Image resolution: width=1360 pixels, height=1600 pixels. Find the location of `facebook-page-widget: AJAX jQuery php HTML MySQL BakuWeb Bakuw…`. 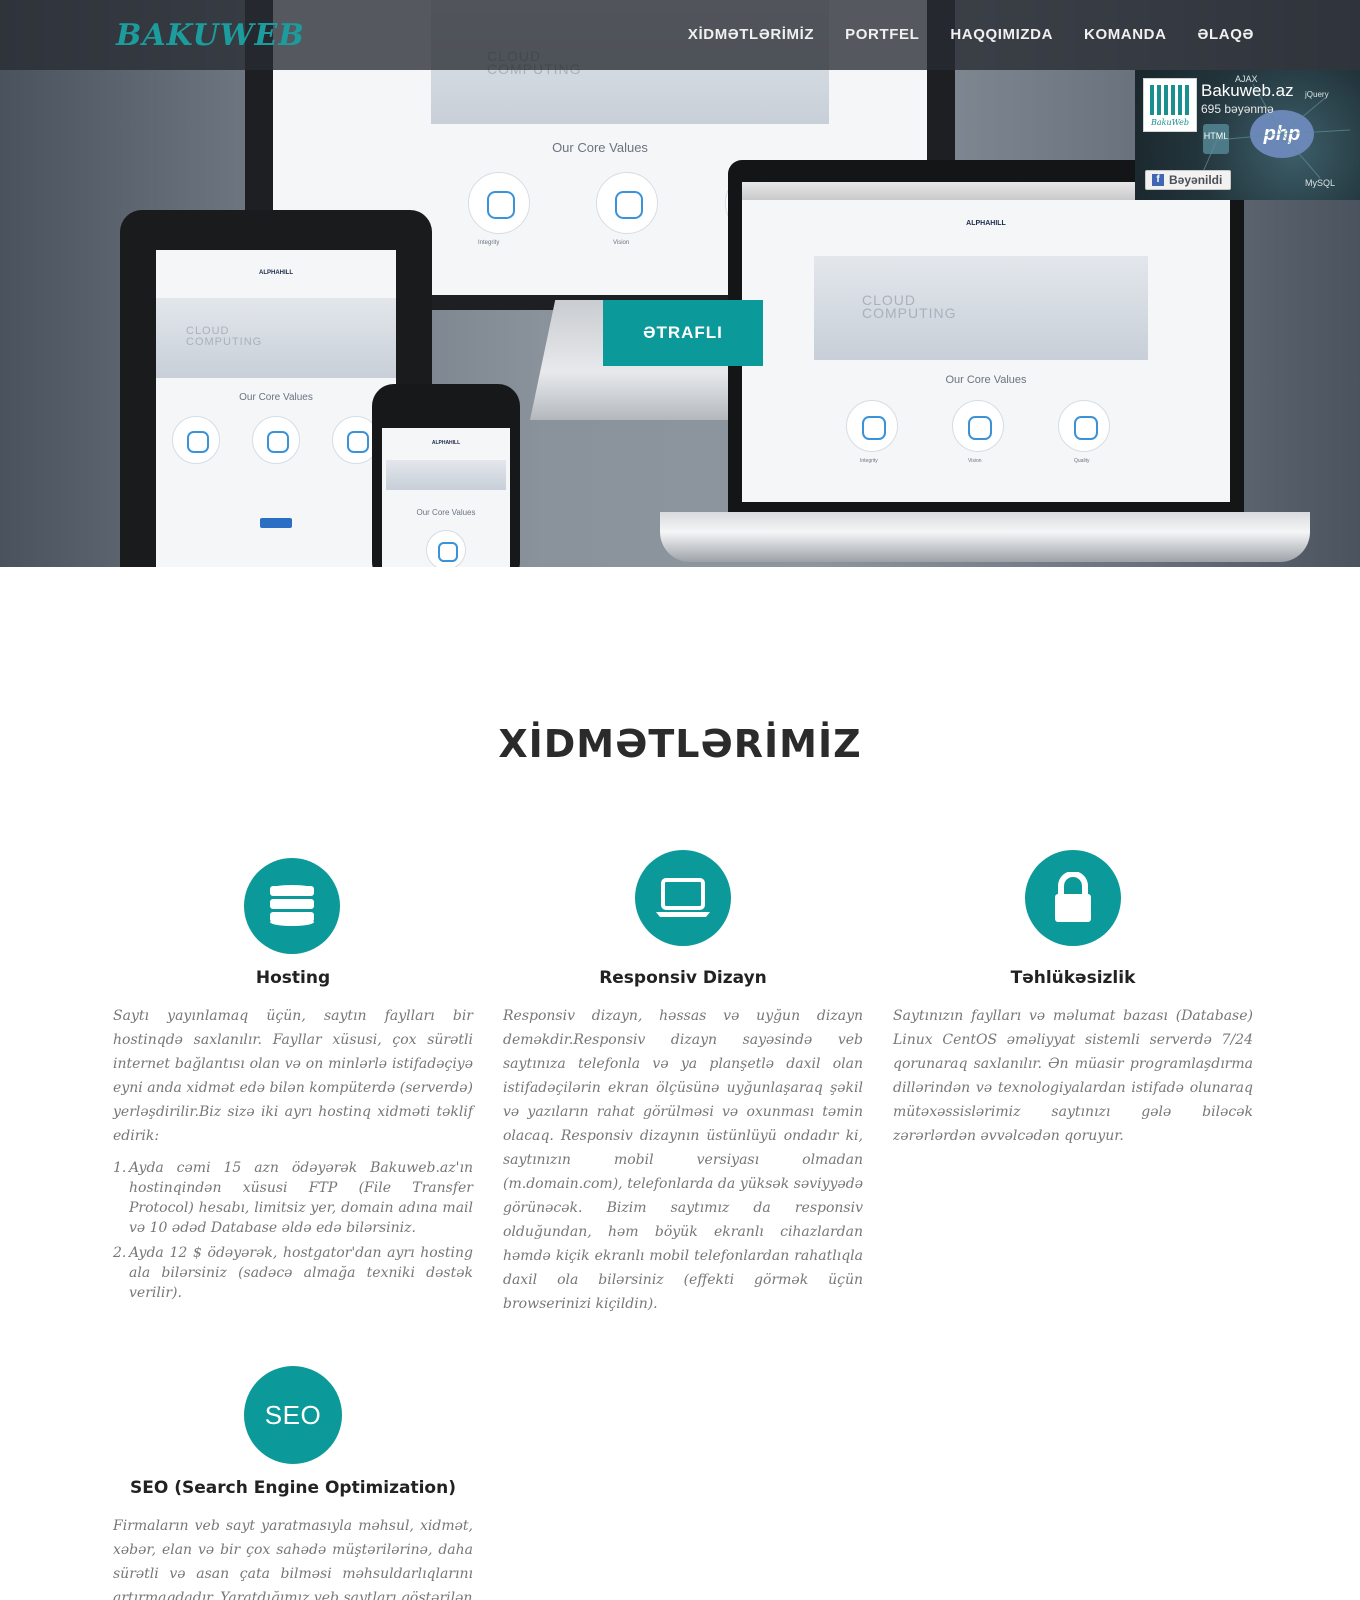

facebook-page-widget: AJAX jQuery php HTML MySQL BakuWeb Bakuw… is located at coordinates (1247, 135).